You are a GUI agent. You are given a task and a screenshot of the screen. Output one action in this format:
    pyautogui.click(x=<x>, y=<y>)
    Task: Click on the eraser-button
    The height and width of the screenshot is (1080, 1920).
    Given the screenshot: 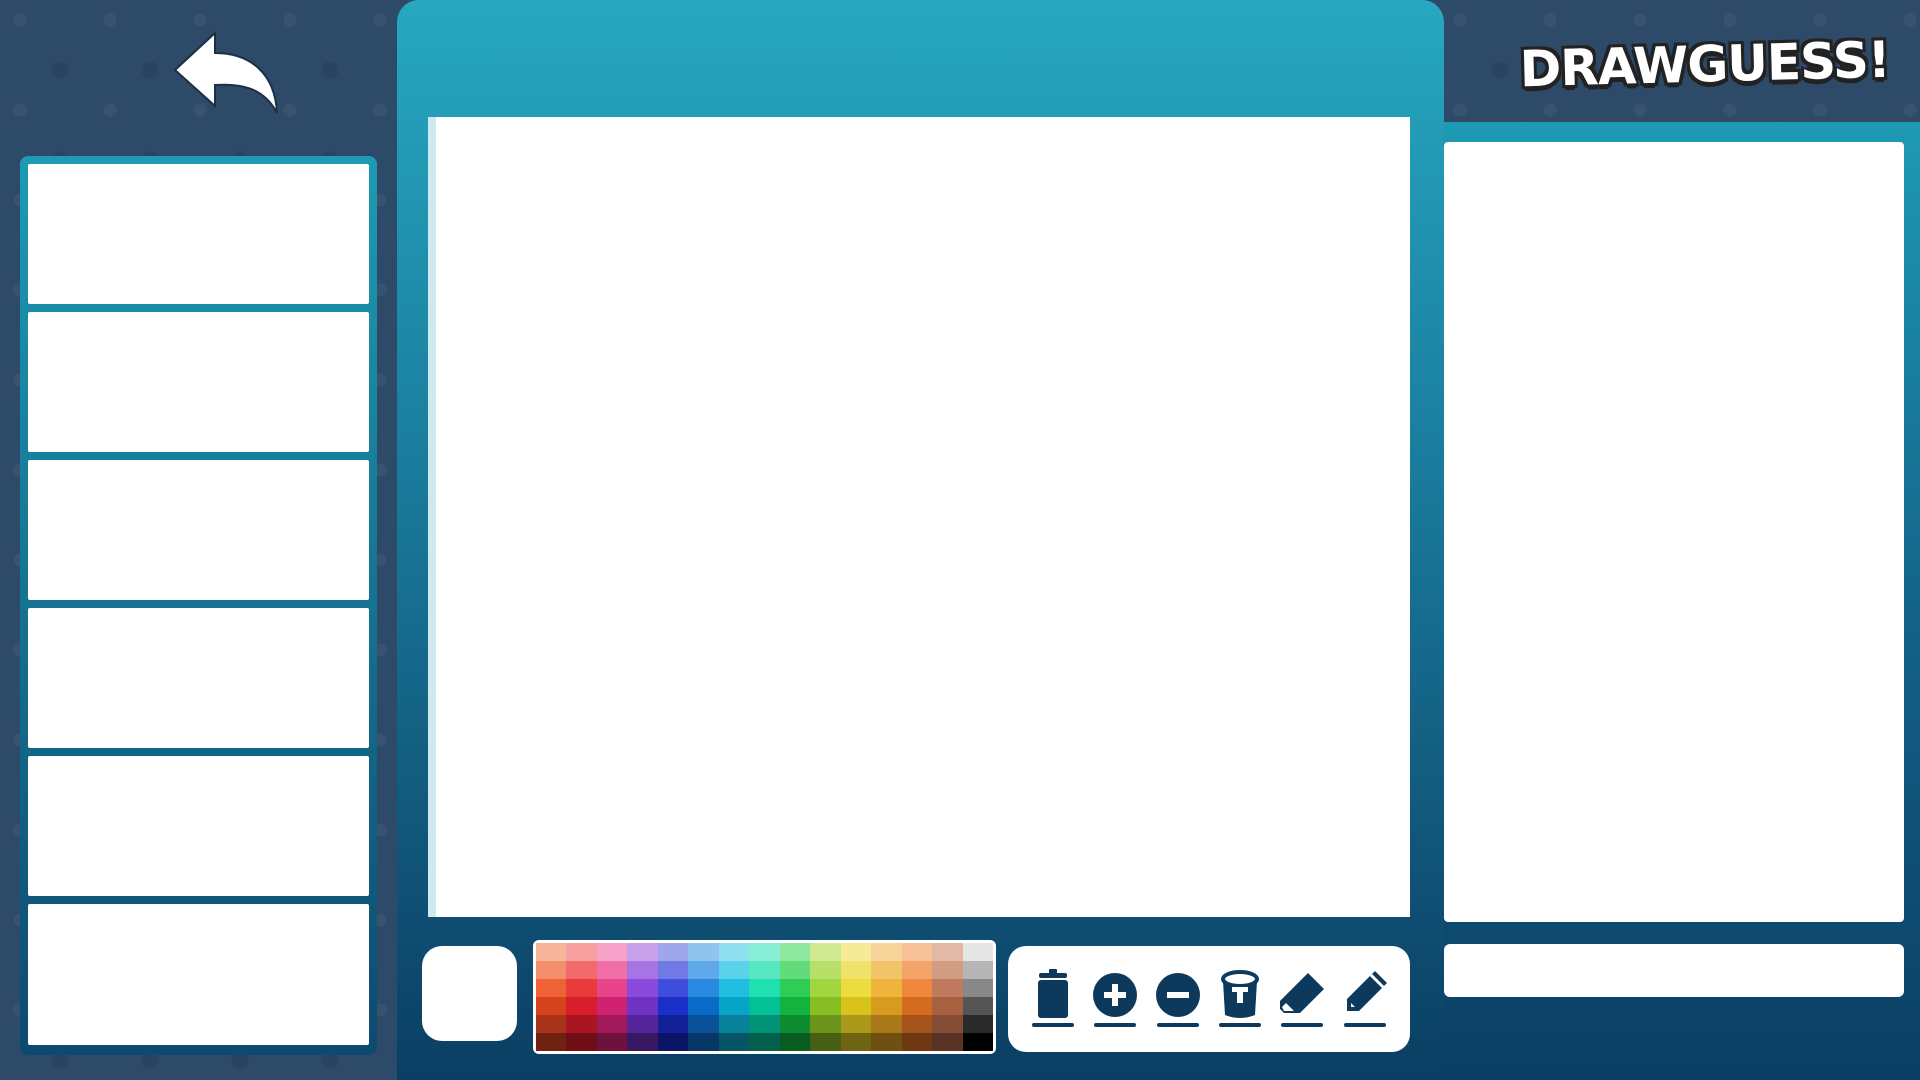 What is the action you would take?
    pyautogui.click(x=1302, y=999)
    